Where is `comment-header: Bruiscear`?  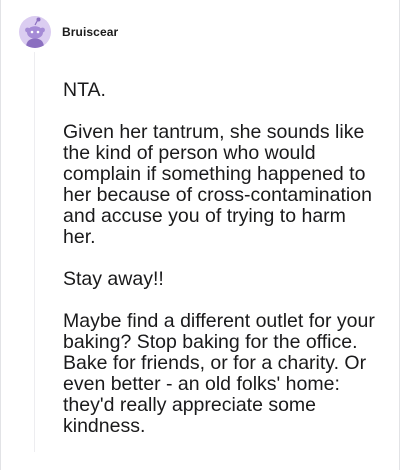
comment-header: Bruiscear is located at coordinates (68, 32).